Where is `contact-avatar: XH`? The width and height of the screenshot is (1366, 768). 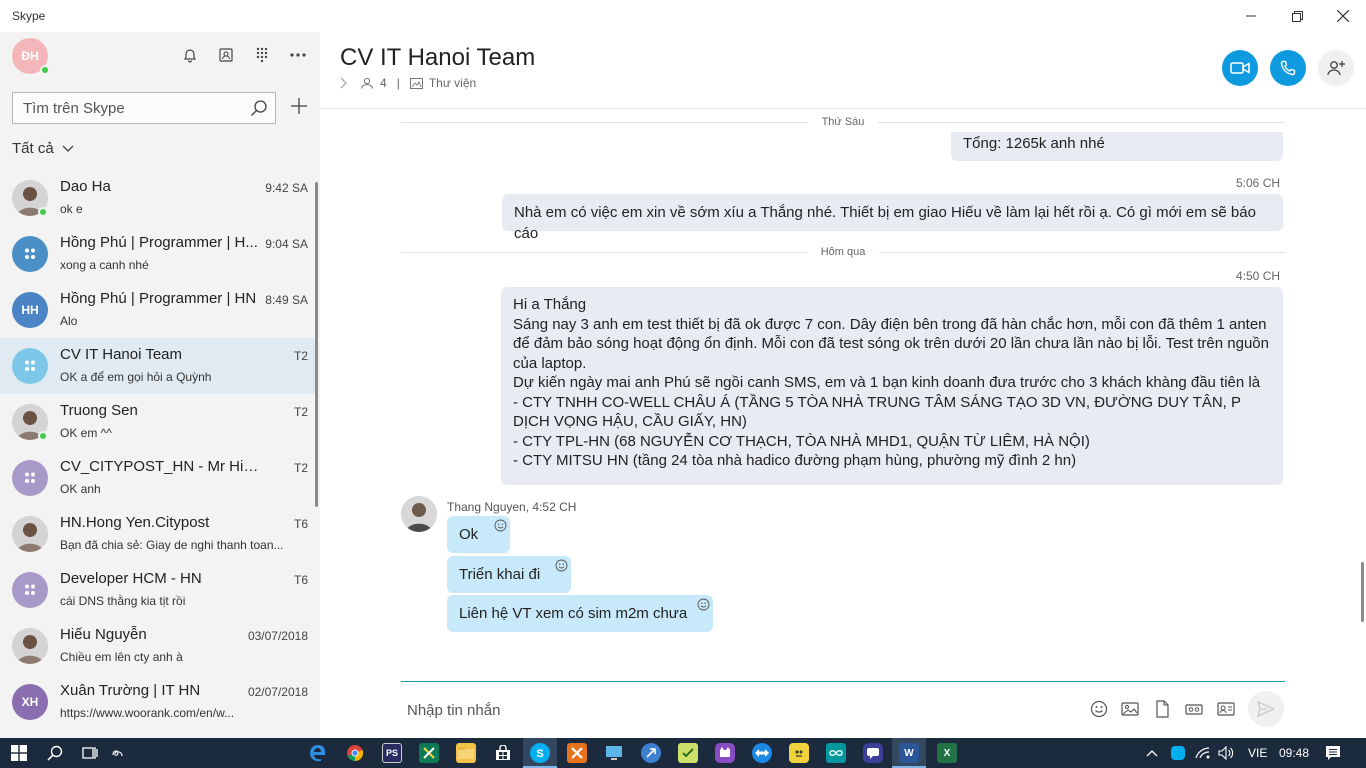 contact-avatar: XH is located at coordinates (30, 702).